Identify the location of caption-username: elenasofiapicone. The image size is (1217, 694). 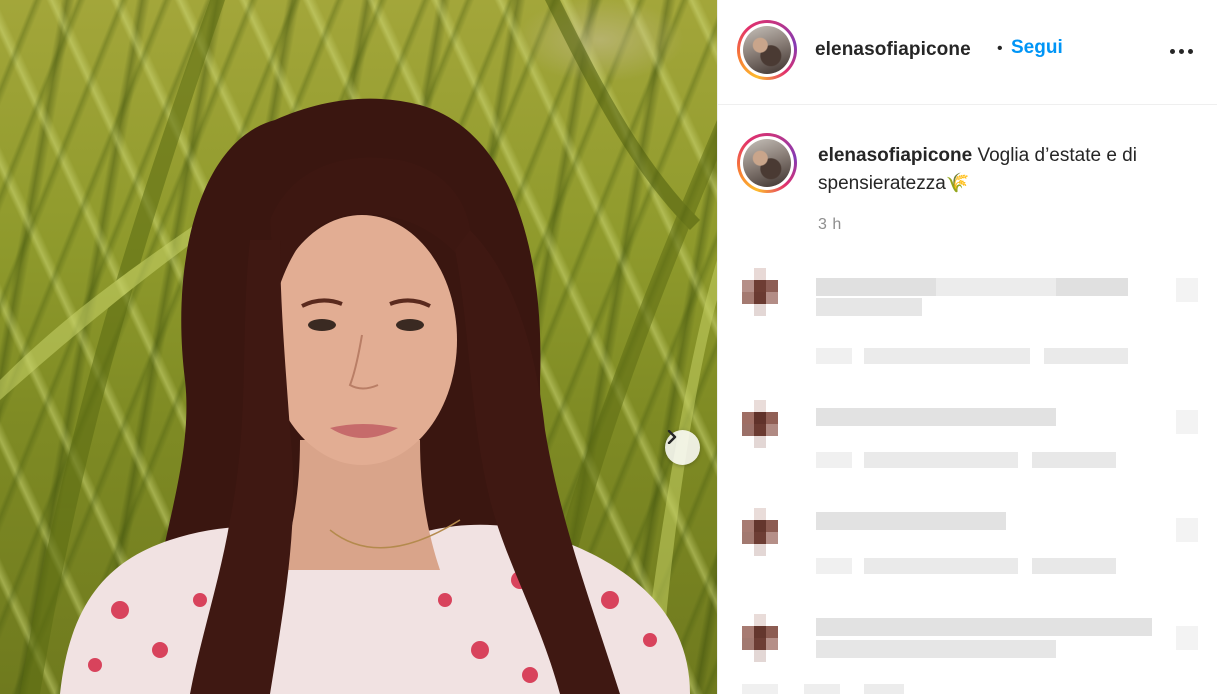
(895, 155).